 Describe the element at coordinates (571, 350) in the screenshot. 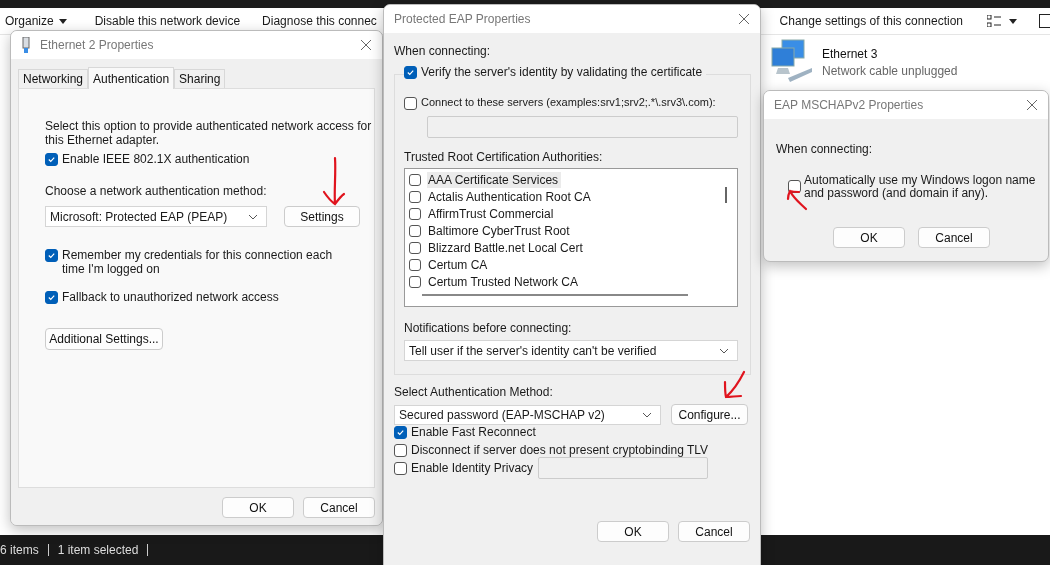

I see `notifications-dropdown: Tell user if the server's identity can't be verified` at that location.